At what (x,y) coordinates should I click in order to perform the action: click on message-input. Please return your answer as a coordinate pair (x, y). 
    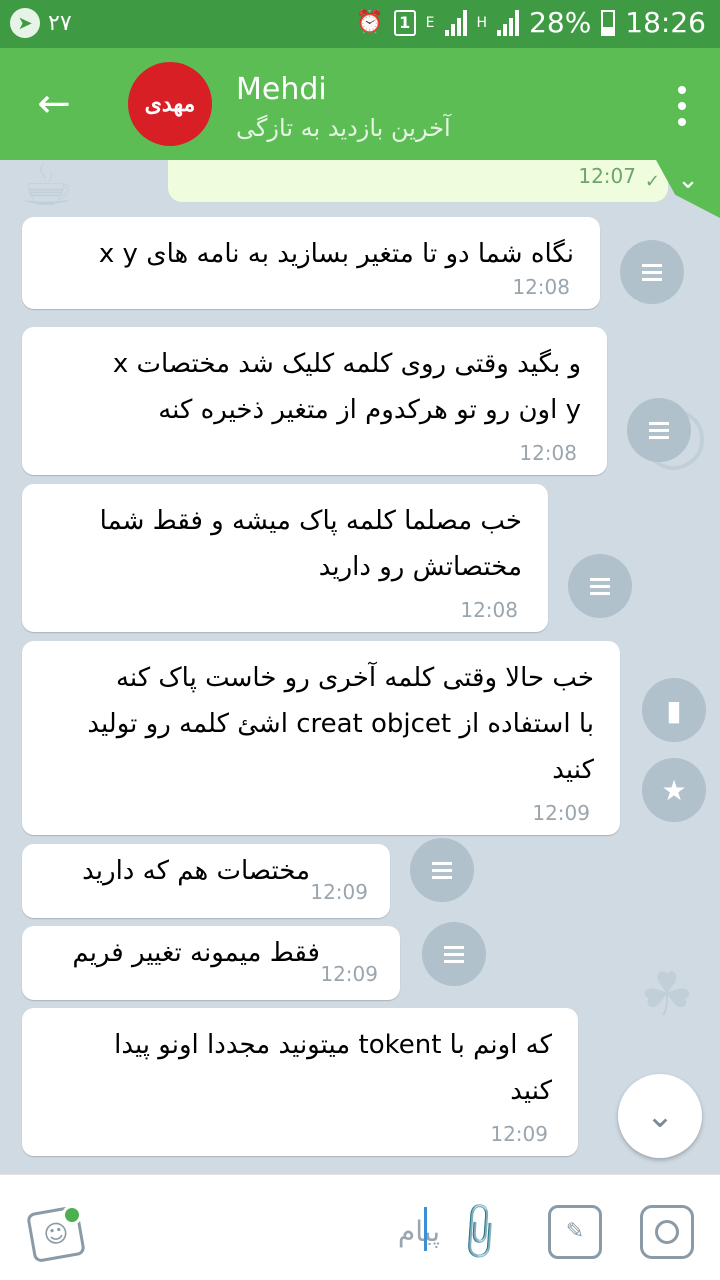
    Looking at the image, I should click on (400, 1231).